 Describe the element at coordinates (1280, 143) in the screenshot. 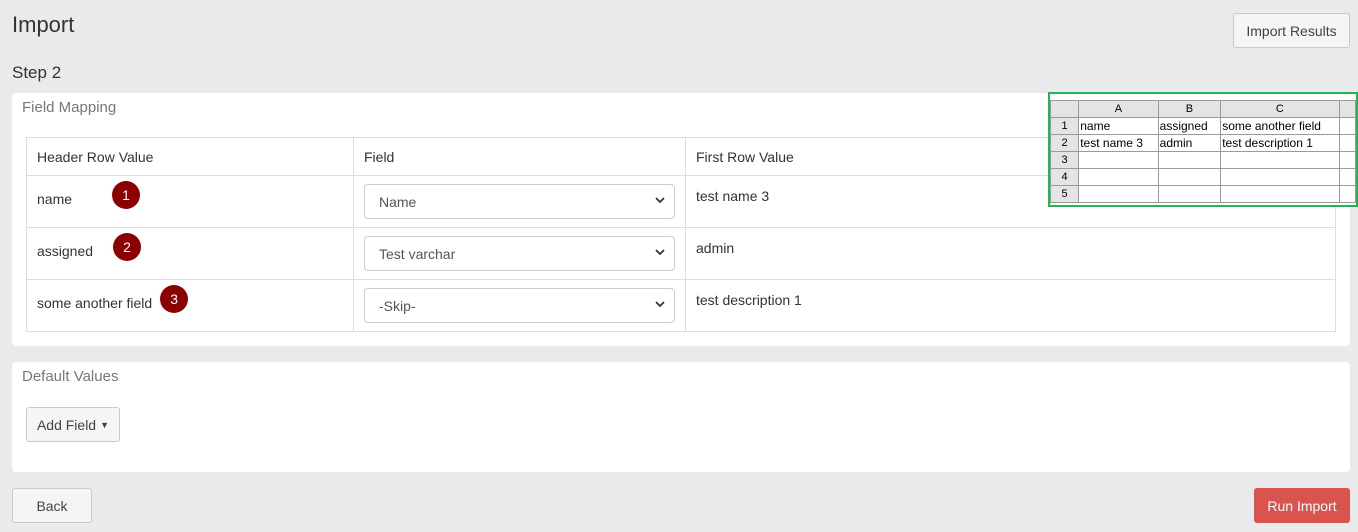

I see `sheet-cell: test description 1` at that location.